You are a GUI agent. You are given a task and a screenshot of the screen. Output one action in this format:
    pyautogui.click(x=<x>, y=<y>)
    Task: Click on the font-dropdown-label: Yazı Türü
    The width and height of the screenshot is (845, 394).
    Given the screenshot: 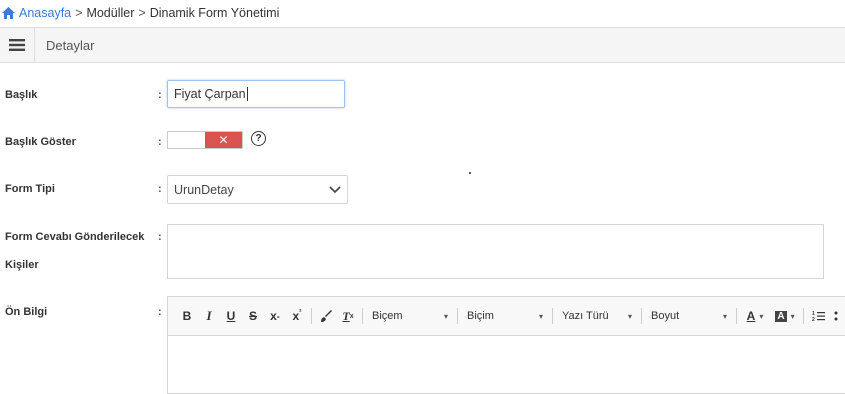 What is the action you would take?
    pyautogui.click(x=585, y=316)
    